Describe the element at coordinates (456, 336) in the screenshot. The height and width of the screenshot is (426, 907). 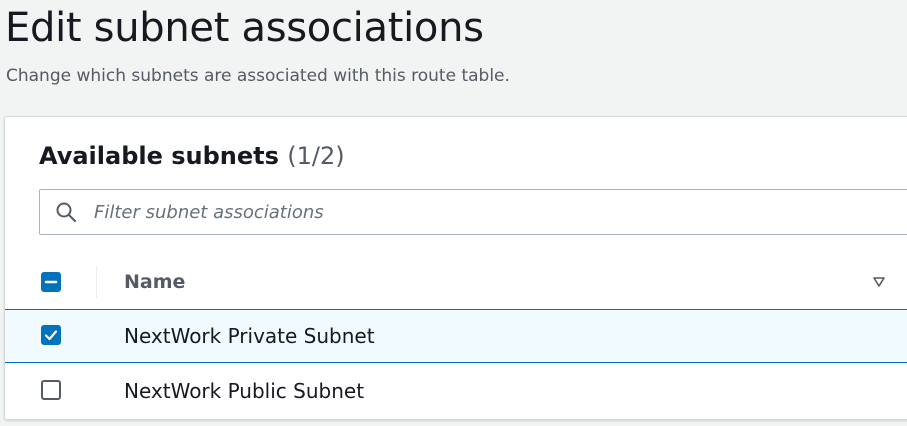
I see `table-row-private-subnet: NextWork Private Subnet` at that location.